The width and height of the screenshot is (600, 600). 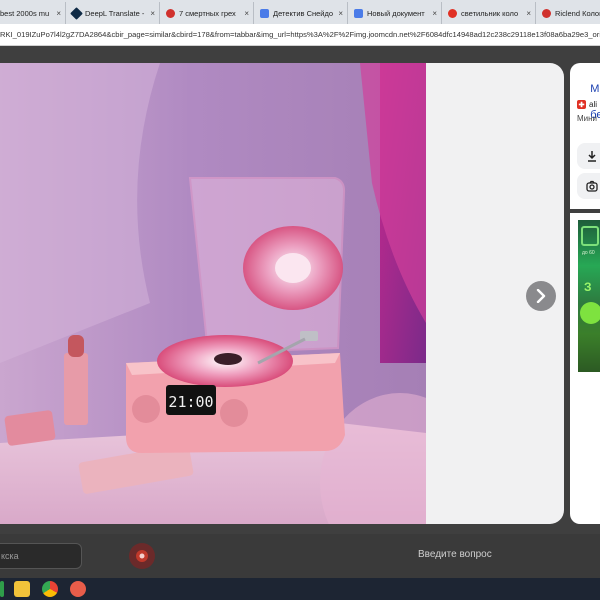 I want to click on clock-display-text: 21:00, so click(x=190, y=402).